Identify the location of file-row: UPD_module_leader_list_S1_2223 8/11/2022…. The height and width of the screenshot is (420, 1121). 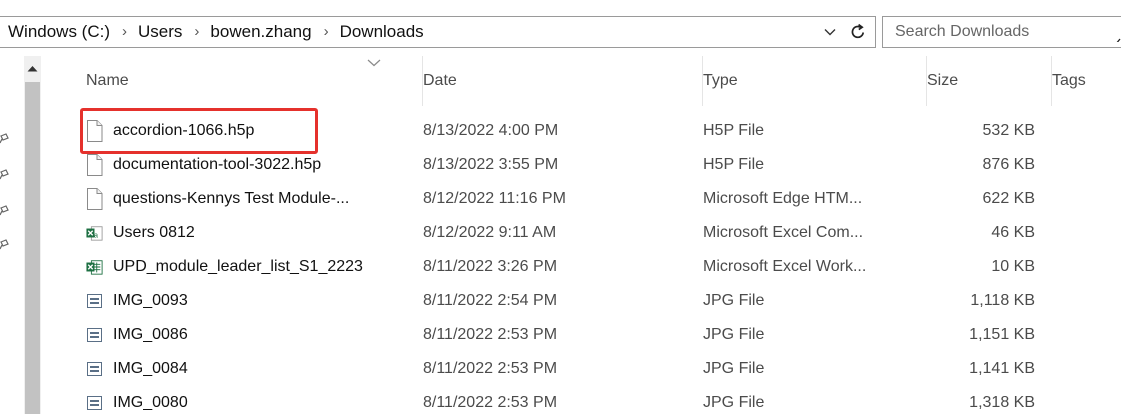
(581, 267).